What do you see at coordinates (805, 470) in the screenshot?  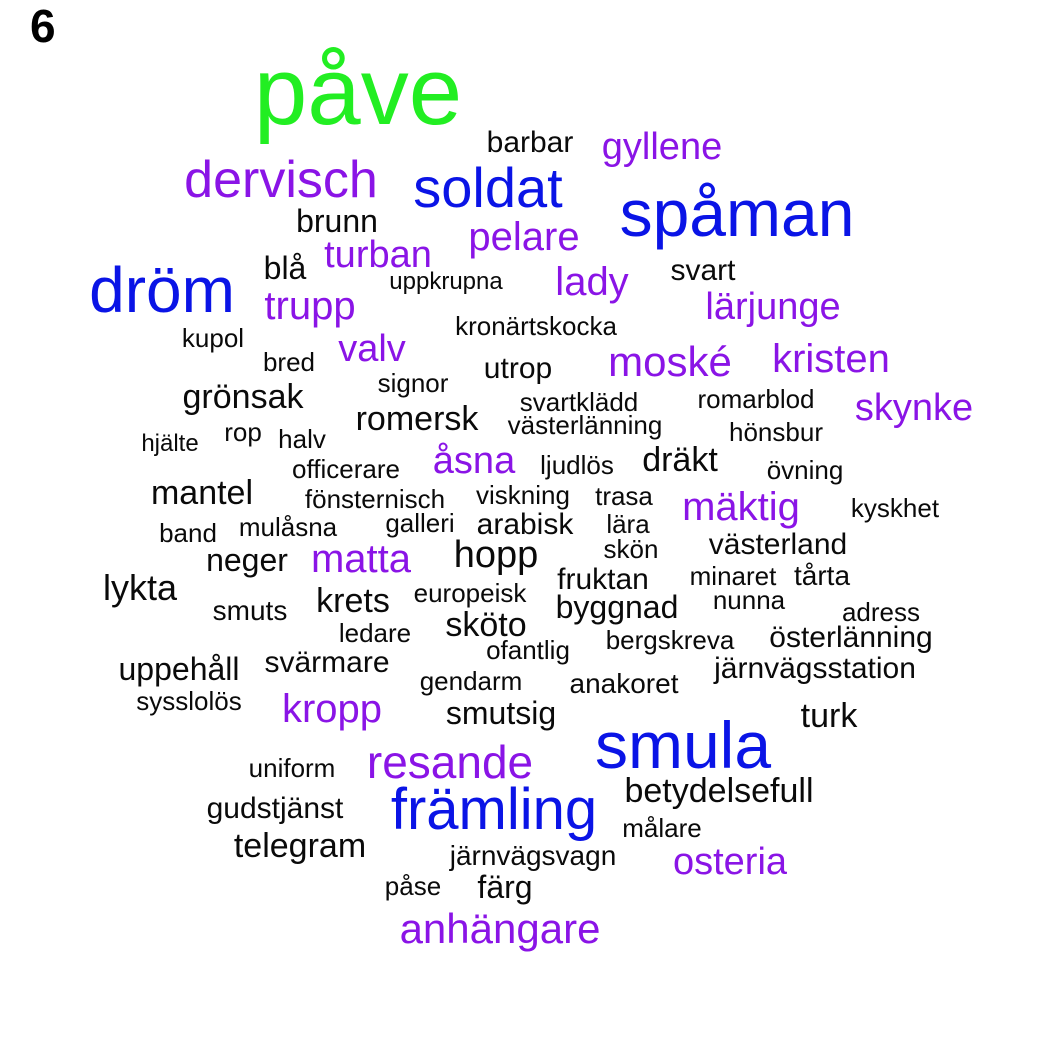 I see `word-ovning: övning` at bounding box center [805, 470].